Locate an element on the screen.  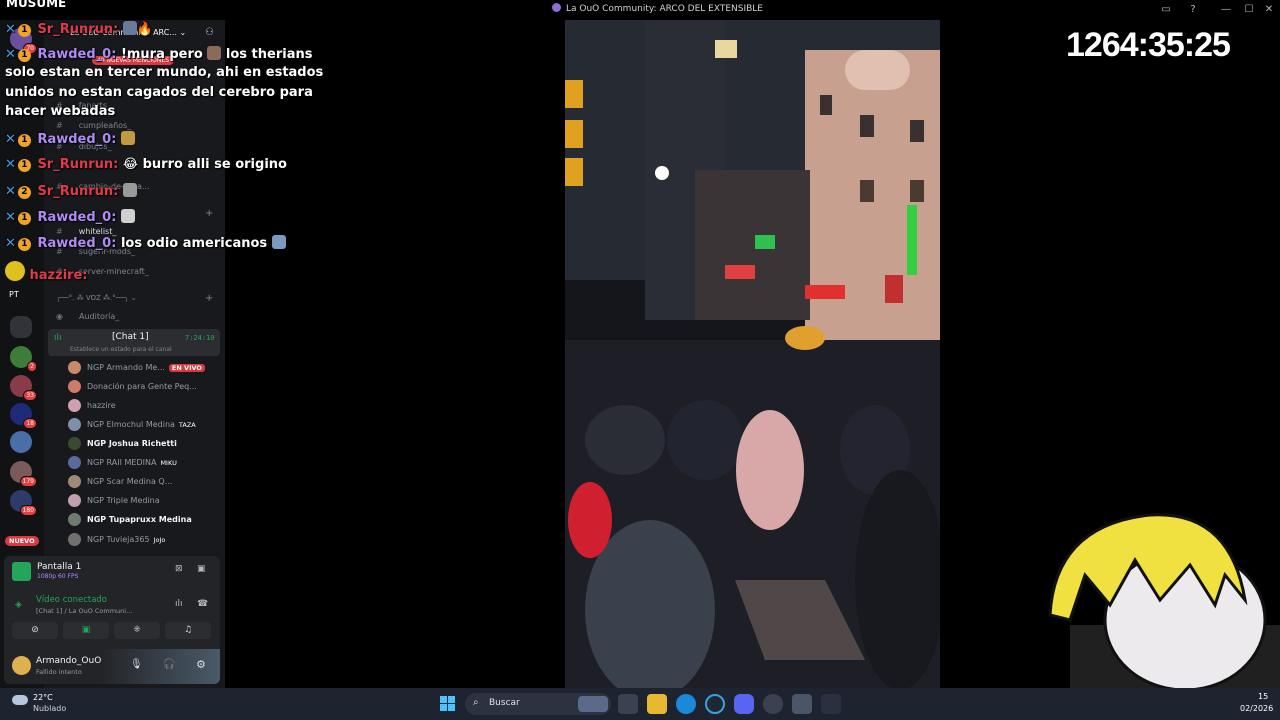
stop-stream-icon: ▣ is located at coordinates (201, 569).